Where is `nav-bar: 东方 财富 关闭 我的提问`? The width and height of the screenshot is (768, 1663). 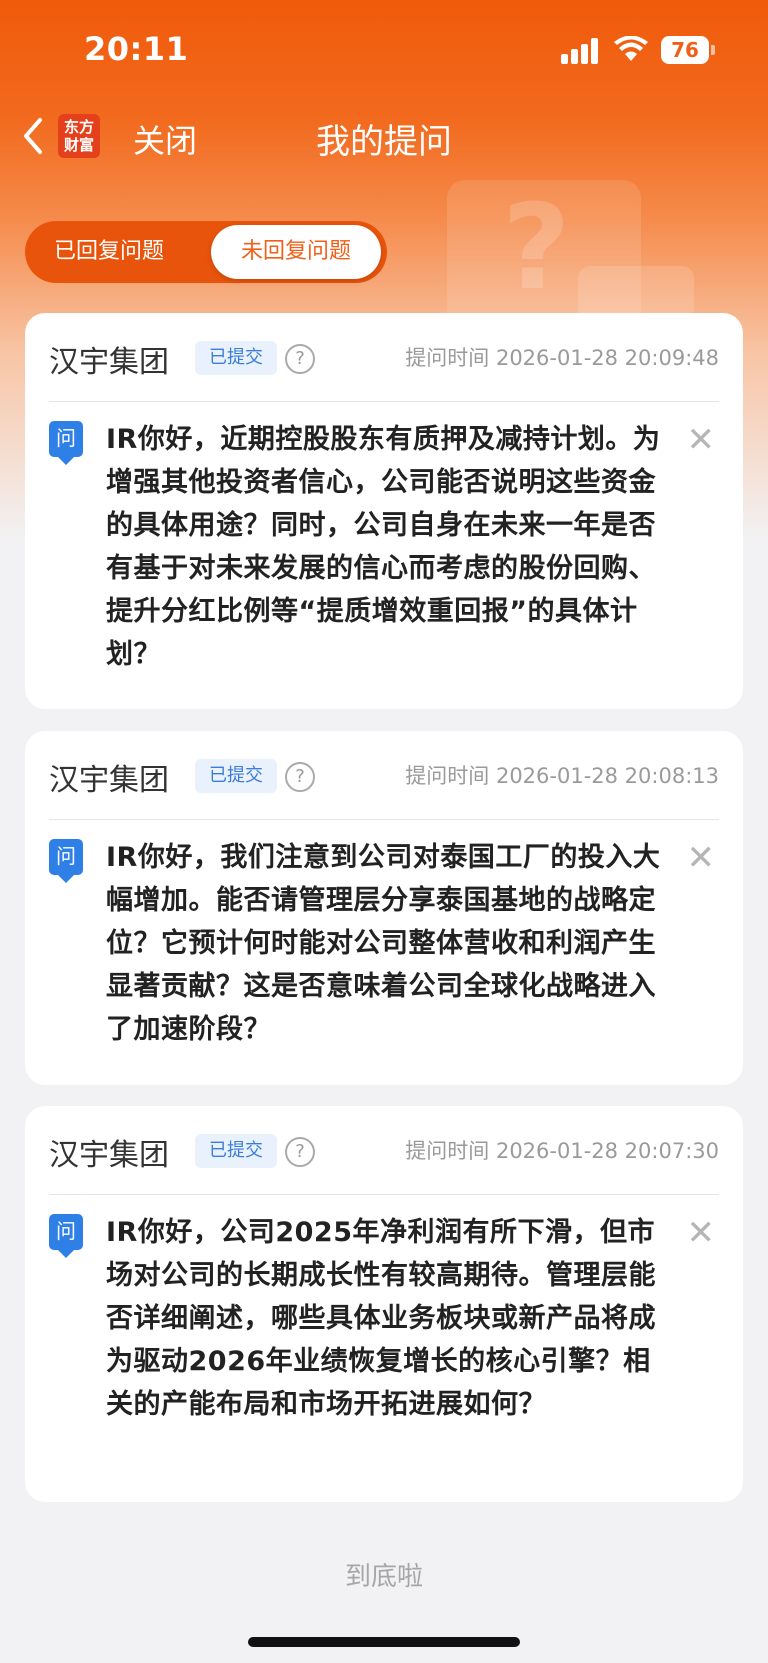
nav-bar: 东方 财富 关闭 我的提问 is located at coordinates (384, 136).